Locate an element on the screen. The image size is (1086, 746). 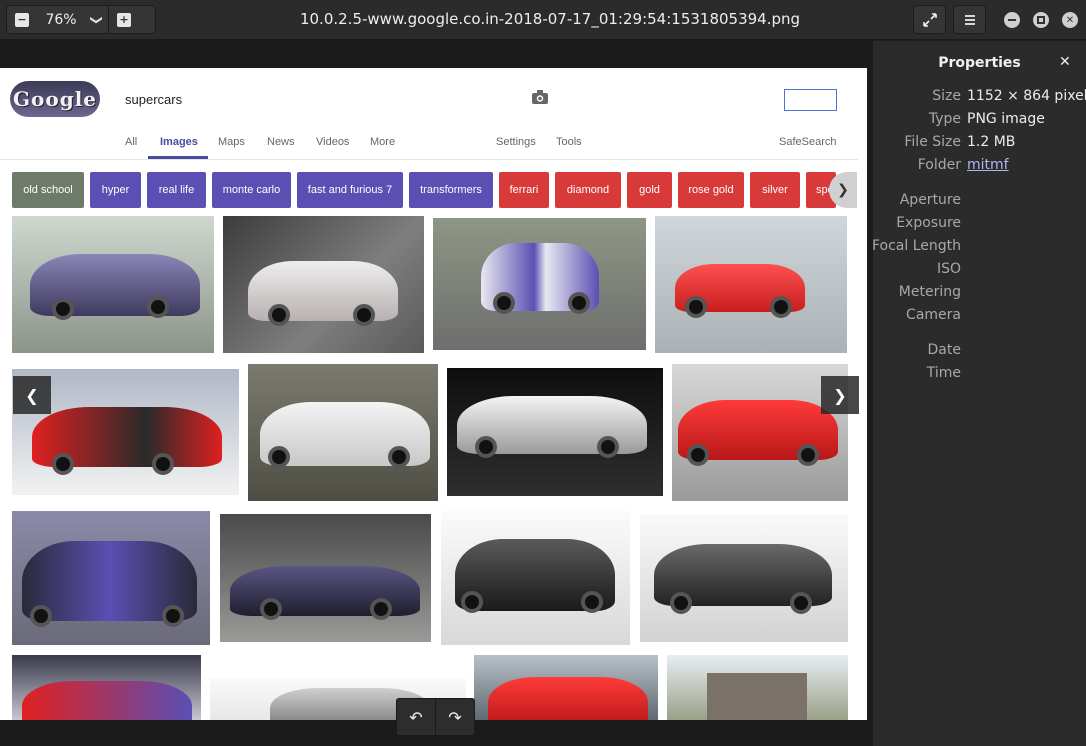
chip-real-life: real life is located at coordinates (176, 190).